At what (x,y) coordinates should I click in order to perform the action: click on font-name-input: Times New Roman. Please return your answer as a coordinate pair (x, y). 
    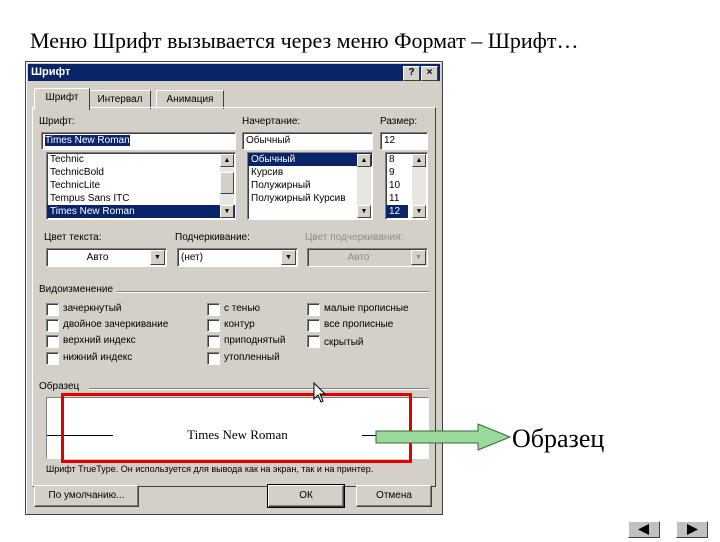
    Looking at the image, I should click on (138, 141).